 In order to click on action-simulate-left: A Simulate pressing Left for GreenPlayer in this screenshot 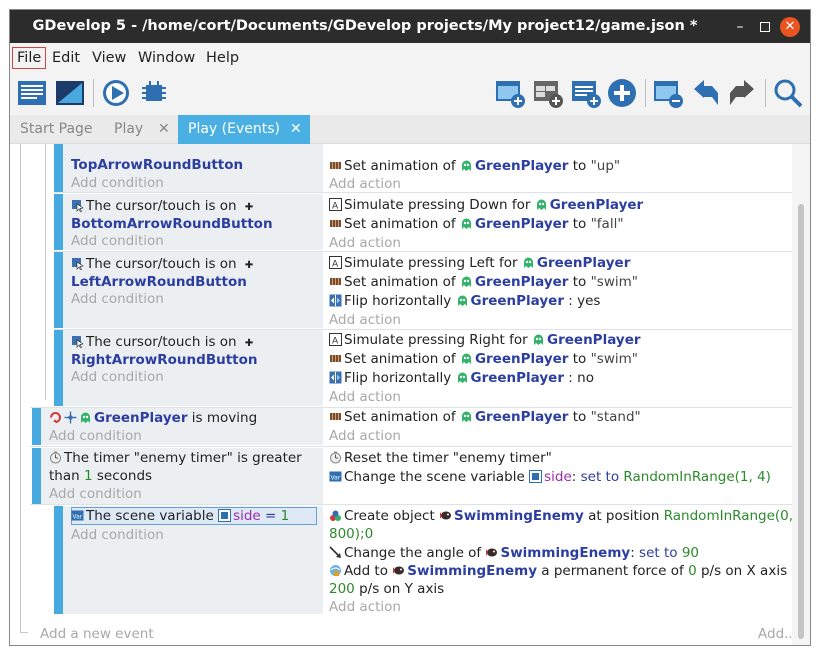, I will do `click(479, 263)`.